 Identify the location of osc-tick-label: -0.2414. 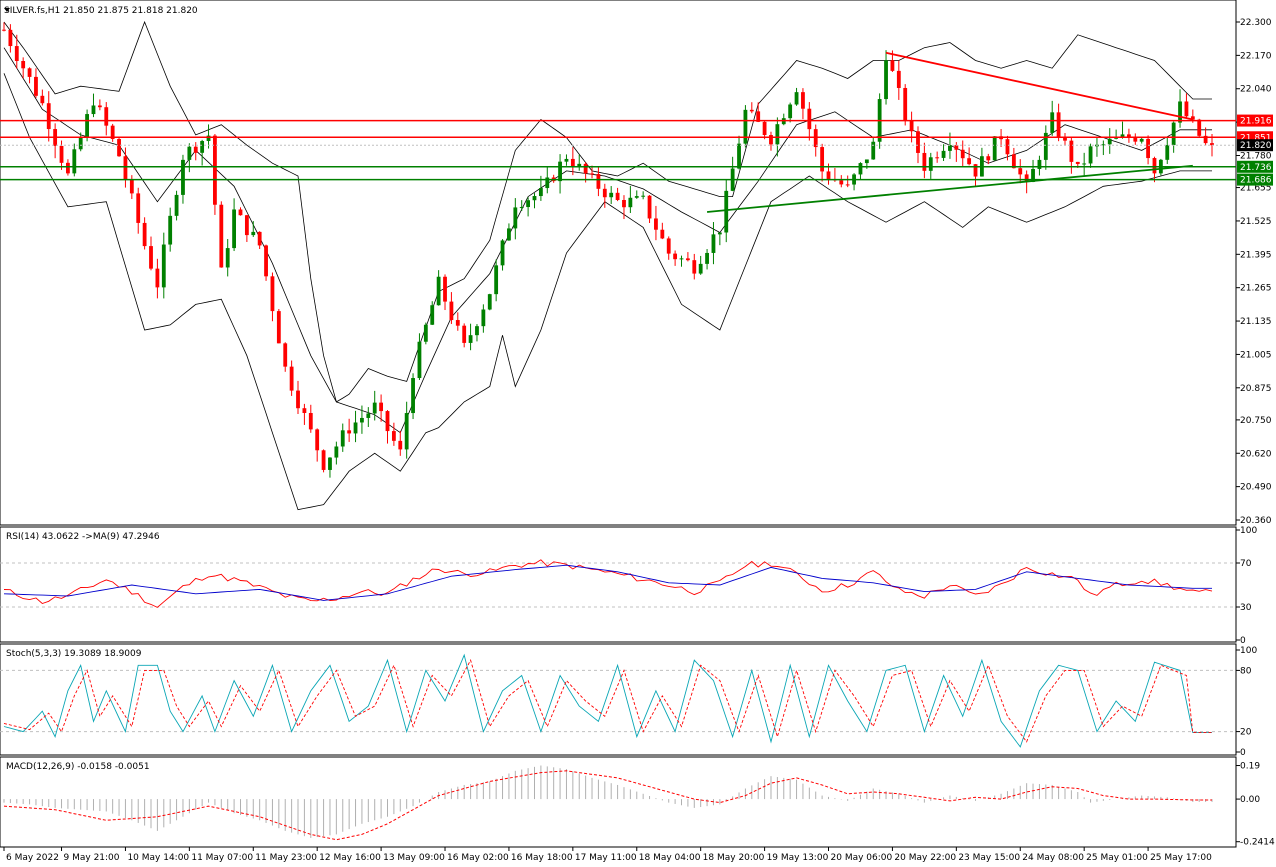
(1257, 843).